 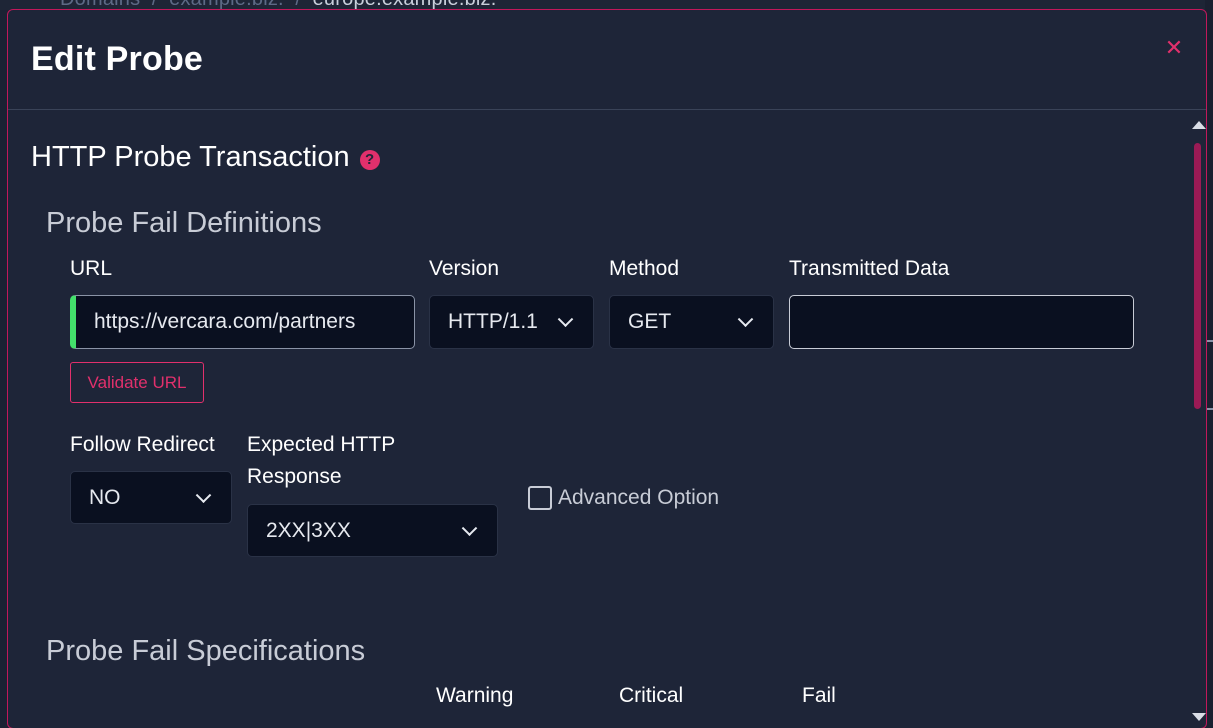 I want to click on scroll-down-arrow-icon, so click(x=1199, y=717).